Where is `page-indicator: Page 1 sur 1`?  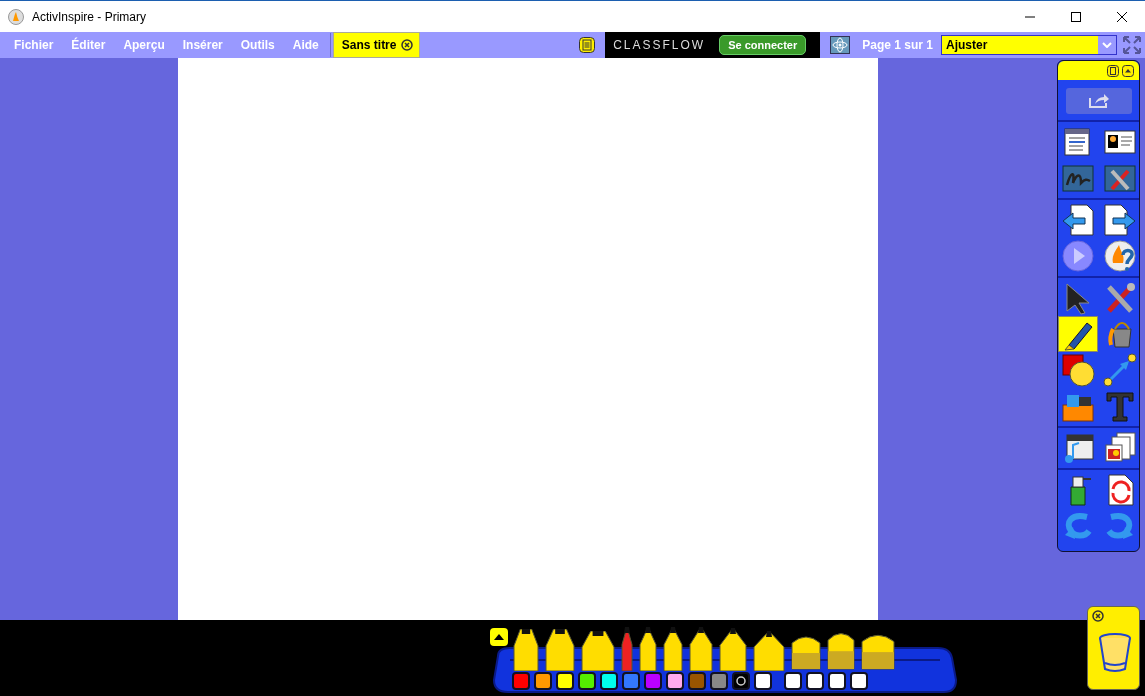
page-indicator: Page 1 sur 1 is located at coordinates (897, 45).